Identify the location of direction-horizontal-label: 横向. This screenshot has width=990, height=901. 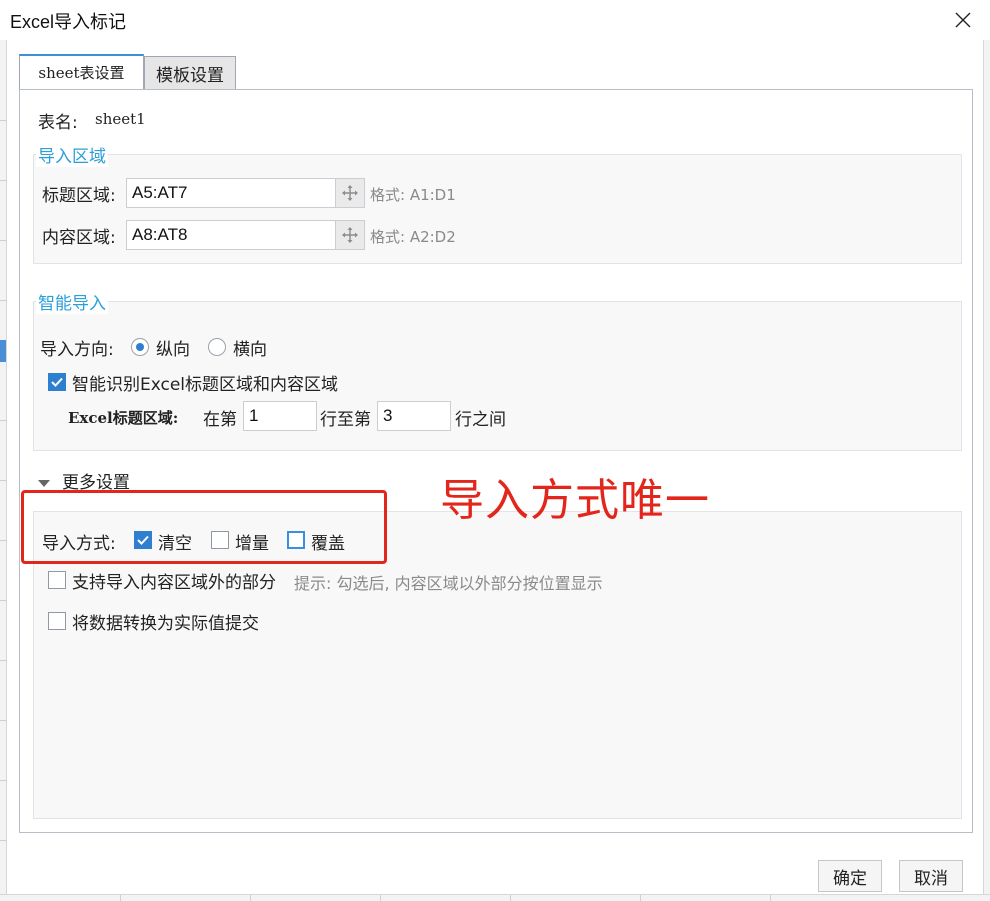
(250, 350).